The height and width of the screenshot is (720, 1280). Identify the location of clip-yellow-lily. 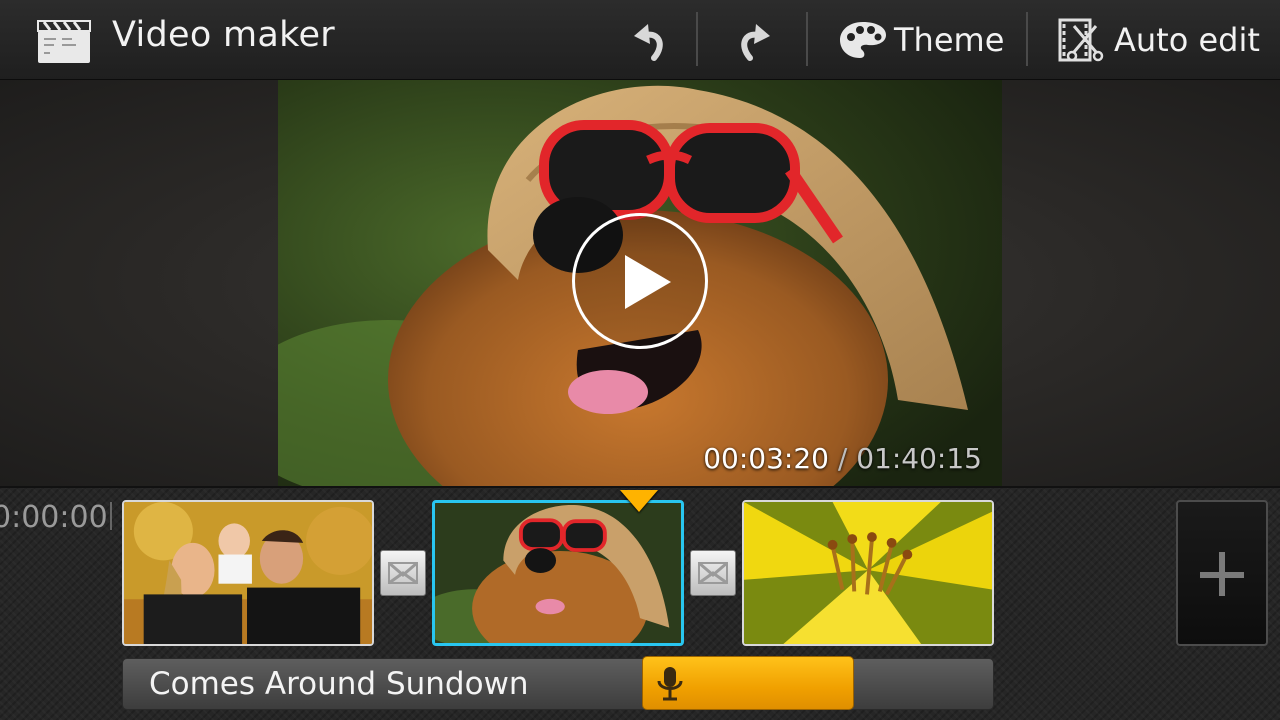
(868, 573).